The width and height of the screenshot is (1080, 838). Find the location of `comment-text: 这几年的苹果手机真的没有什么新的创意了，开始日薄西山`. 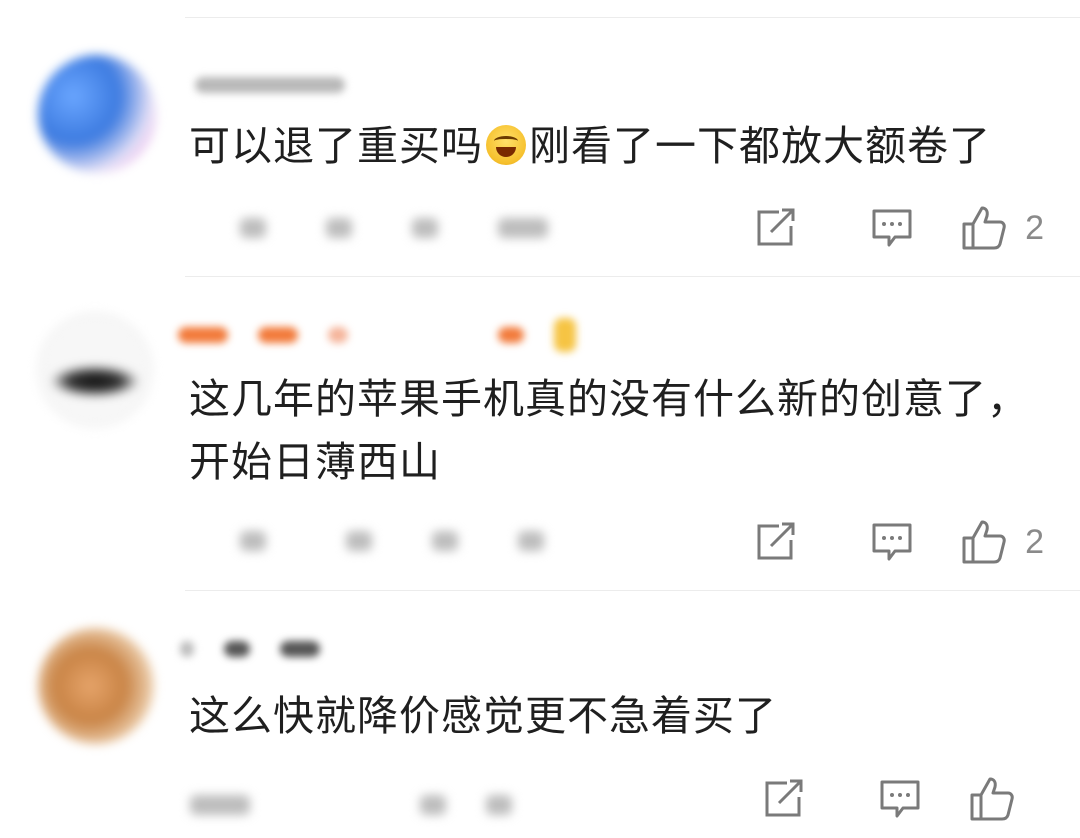

comment-text: 这几年的苹果手机真的没有什么新的创意了，开始日薄西山 is located at coordinates (609, 430).